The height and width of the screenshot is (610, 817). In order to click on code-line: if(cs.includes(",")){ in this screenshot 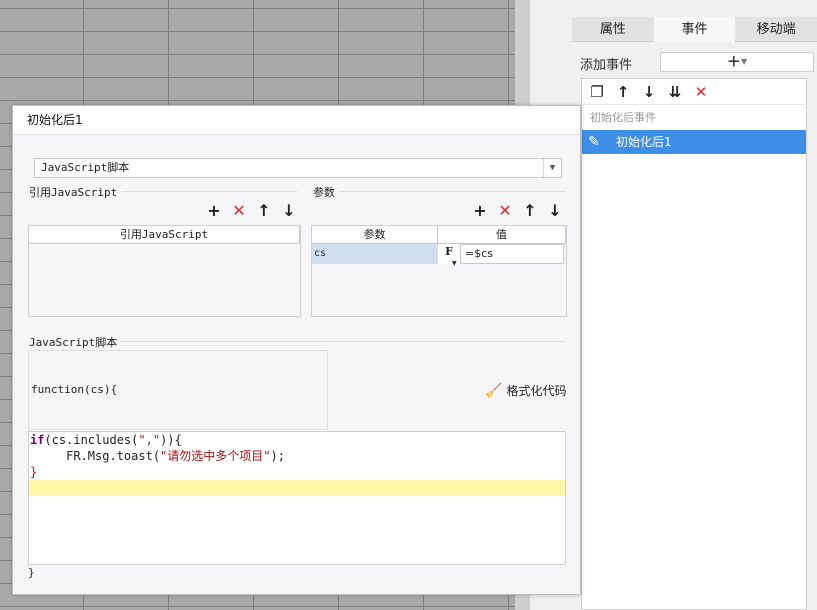, I will do `click(297, 440)`.